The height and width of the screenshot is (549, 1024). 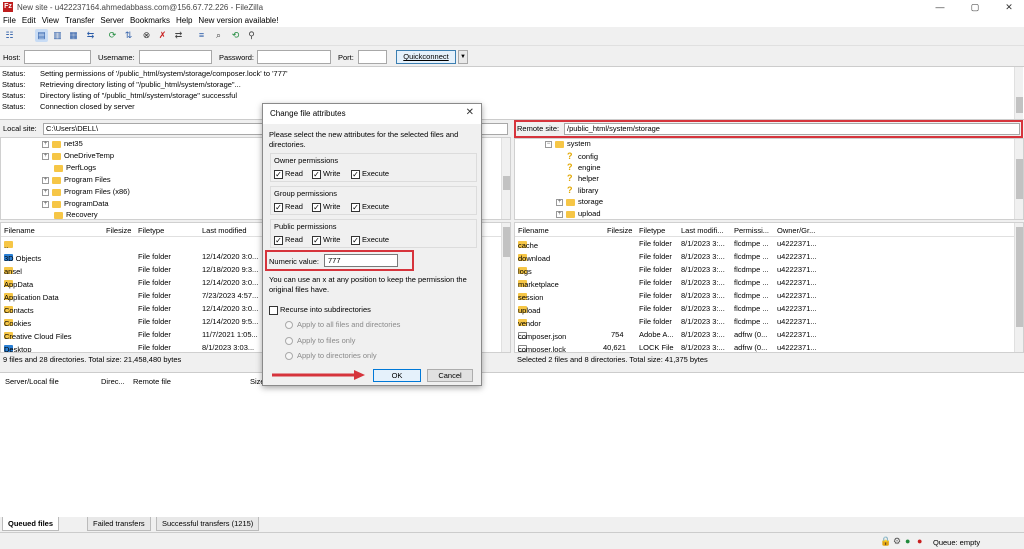 What do you see at coordinates (218, 35) in the screenshot?
I see `directory-compare-icon: ⌕` at bounding box center [218, 35].